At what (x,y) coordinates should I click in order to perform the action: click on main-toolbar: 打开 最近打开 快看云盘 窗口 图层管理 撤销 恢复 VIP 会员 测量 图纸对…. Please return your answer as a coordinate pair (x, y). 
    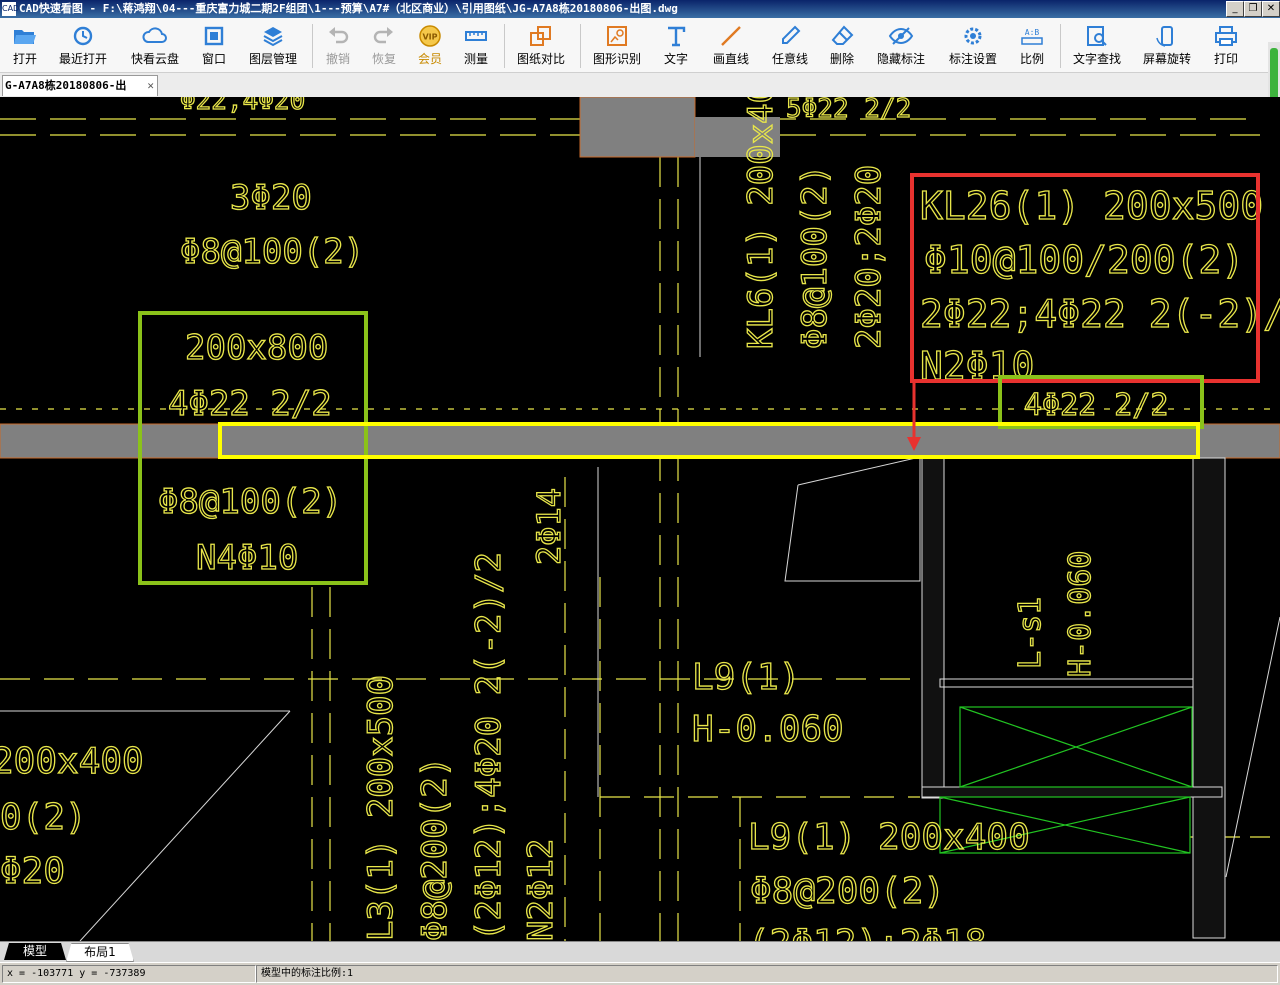
    Looking at the image, I should click on (640, 45).